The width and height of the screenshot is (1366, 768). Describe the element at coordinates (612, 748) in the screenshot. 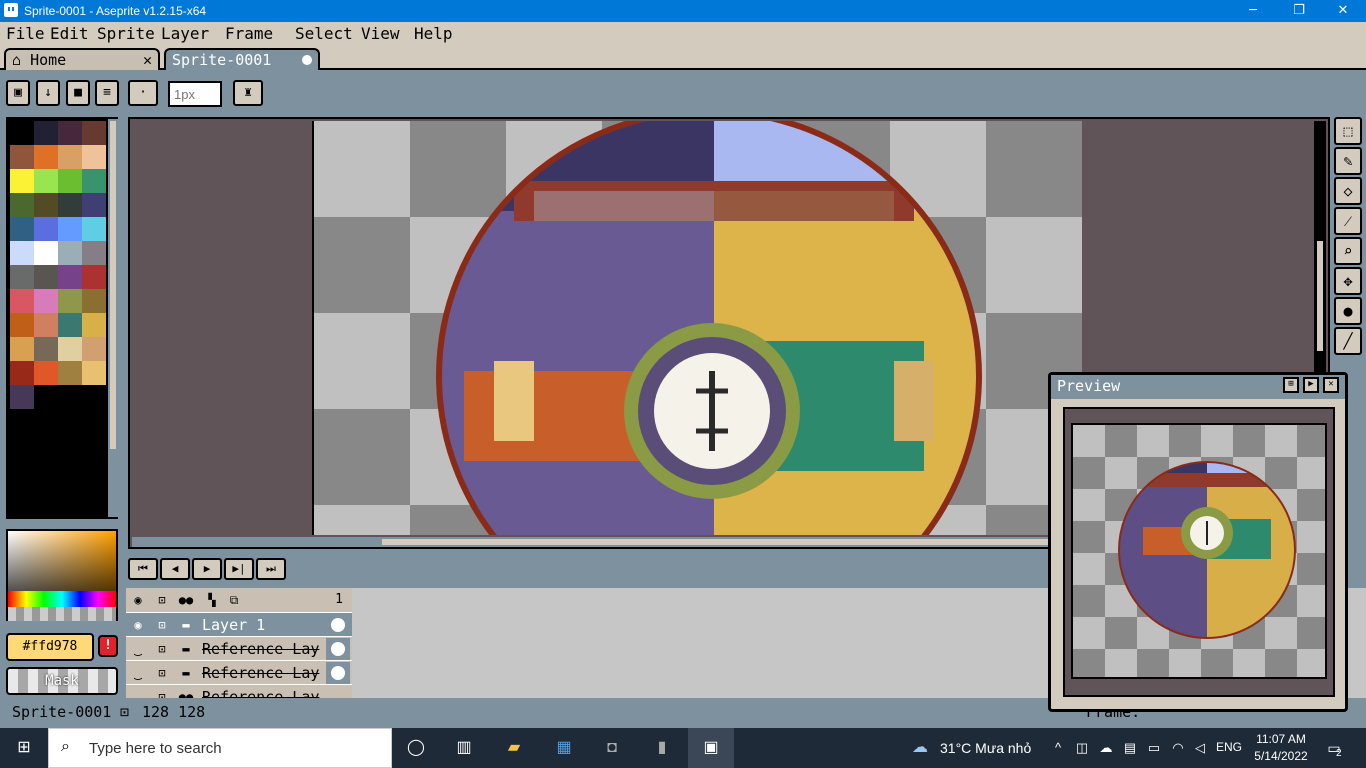

I see `camera-icon: ◘` at that location.